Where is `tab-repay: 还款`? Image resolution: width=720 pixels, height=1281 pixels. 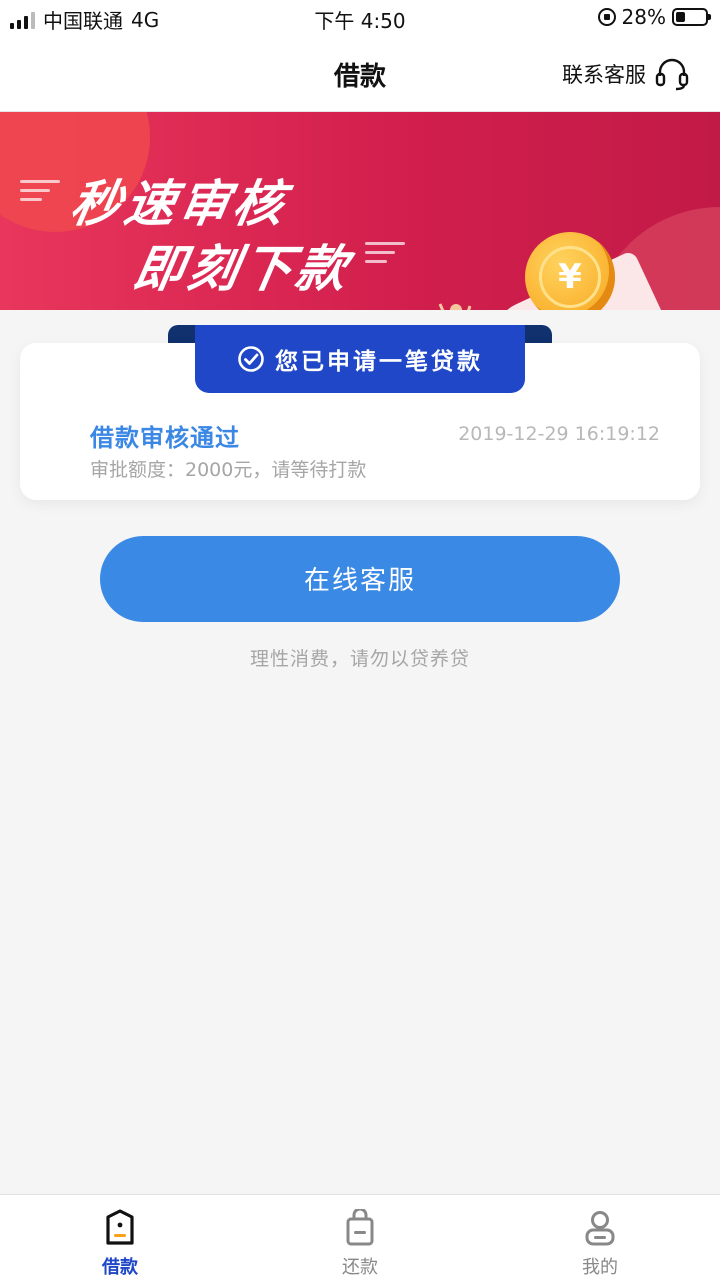
tab-repay: 还款 is located at coordinates (360, 1238).